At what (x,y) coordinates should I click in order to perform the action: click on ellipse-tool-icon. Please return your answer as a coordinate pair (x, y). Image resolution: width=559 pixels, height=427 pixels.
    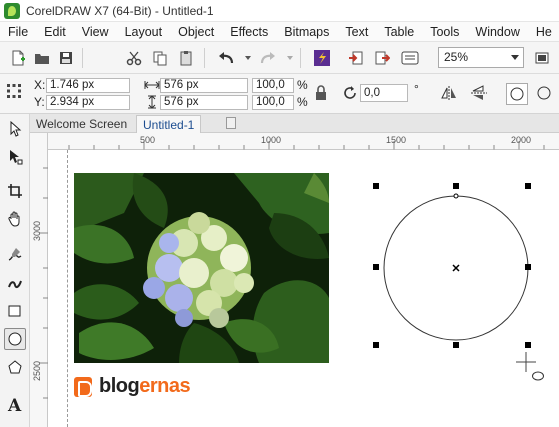
    Looking at the image, I should click on (15, 339).